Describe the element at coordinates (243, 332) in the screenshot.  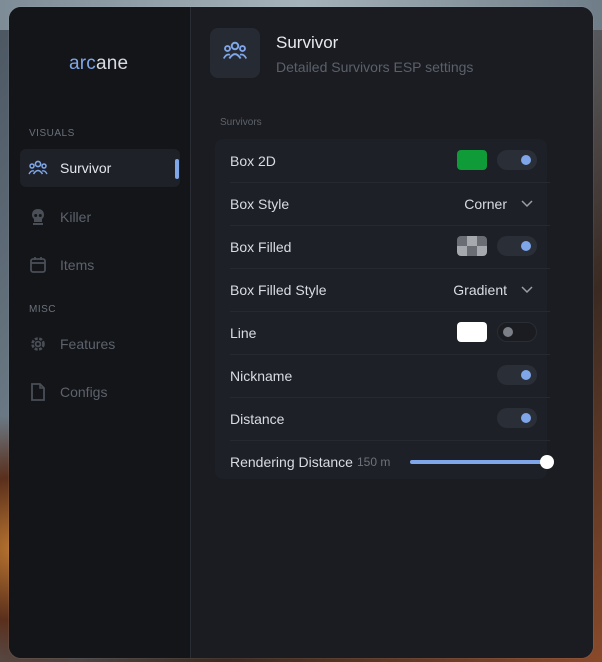
I see `setting-label: Line` at that location.